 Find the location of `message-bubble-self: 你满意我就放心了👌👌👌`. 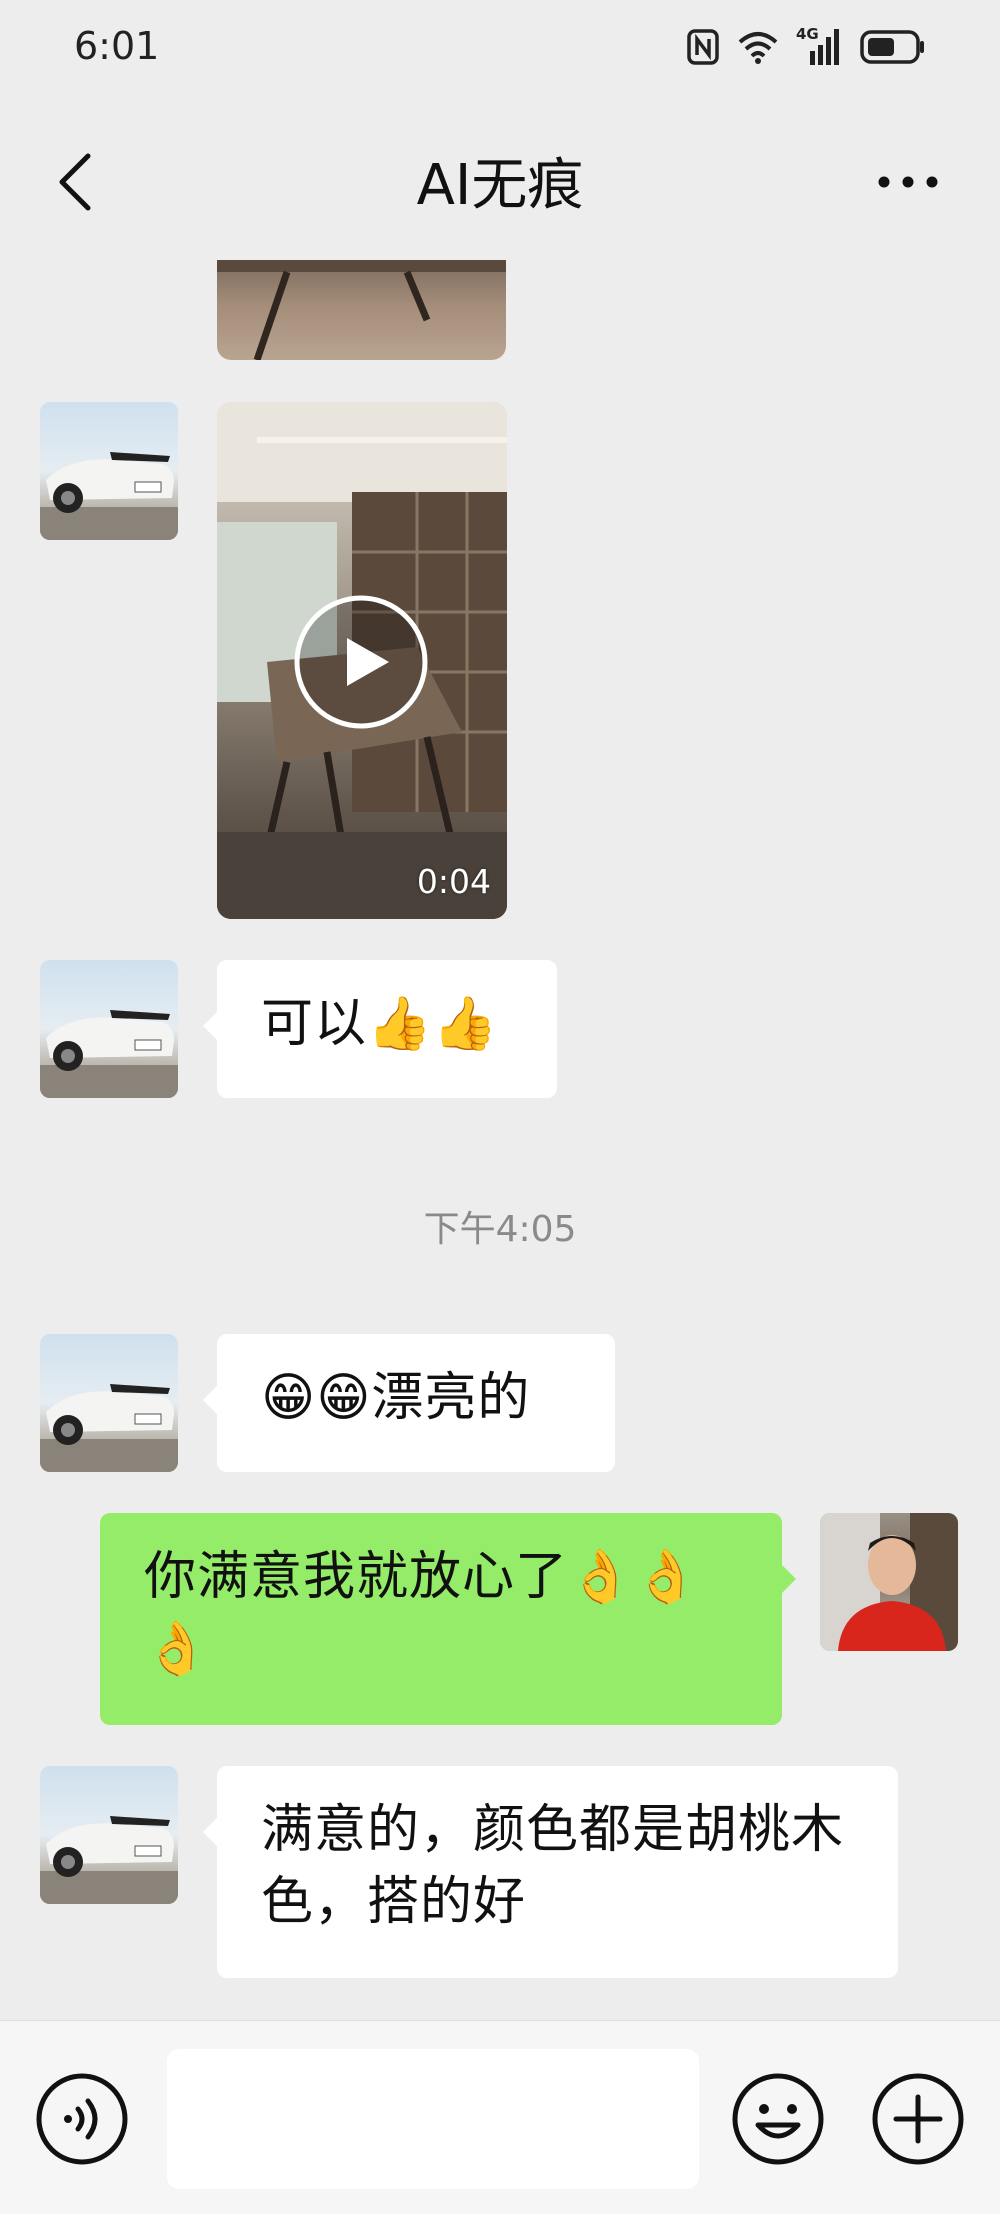

message-bubble-self: 你满意我就放心了👌👌👌 is located at coordinates (448, 1619).